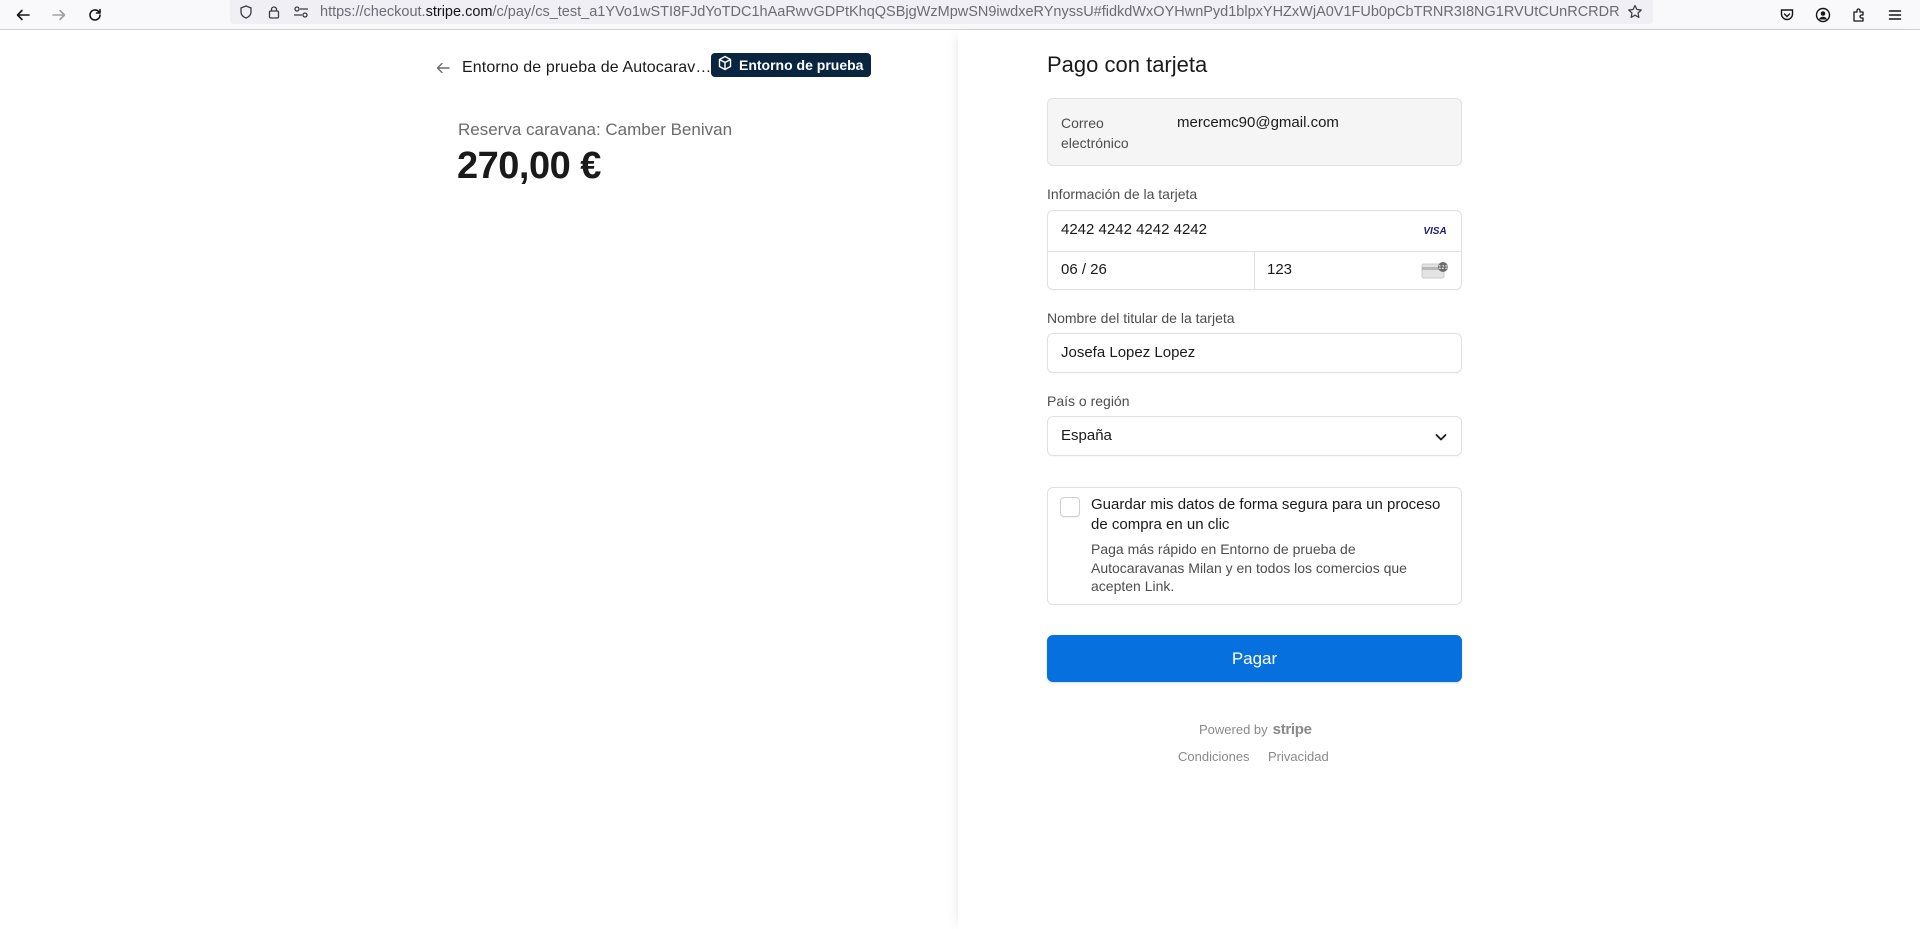  What do you see at coordinates (1258, 122) in the screenshot?
I see `email-value: mercemc90@gmail.com` at bounding box center [1258, 122].